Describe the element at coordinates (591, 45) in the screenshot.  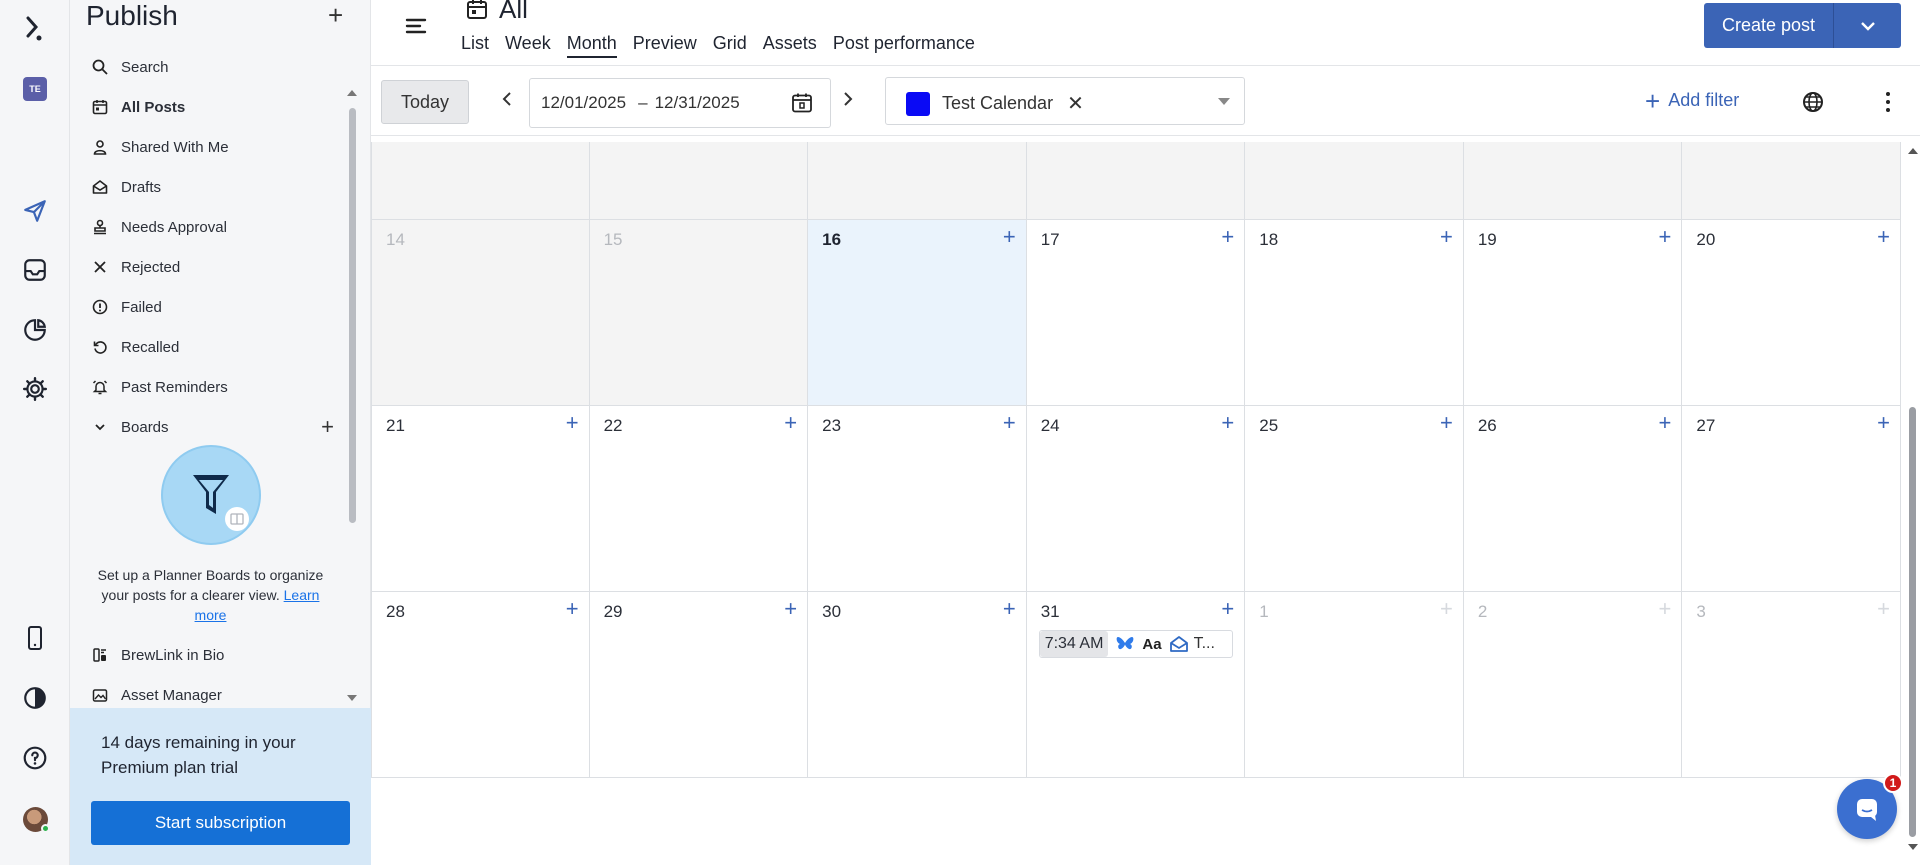
I see `tab-month: Month` at that location.